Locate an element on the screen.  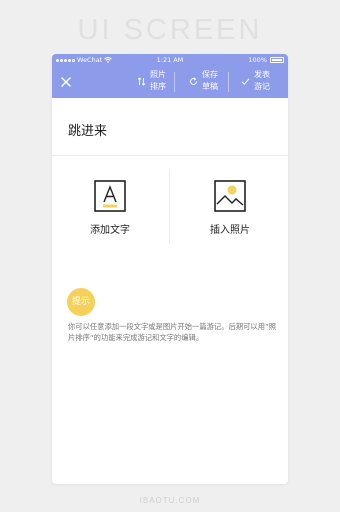
publish-label: 发表游记 is located at coordinates (262, 80).